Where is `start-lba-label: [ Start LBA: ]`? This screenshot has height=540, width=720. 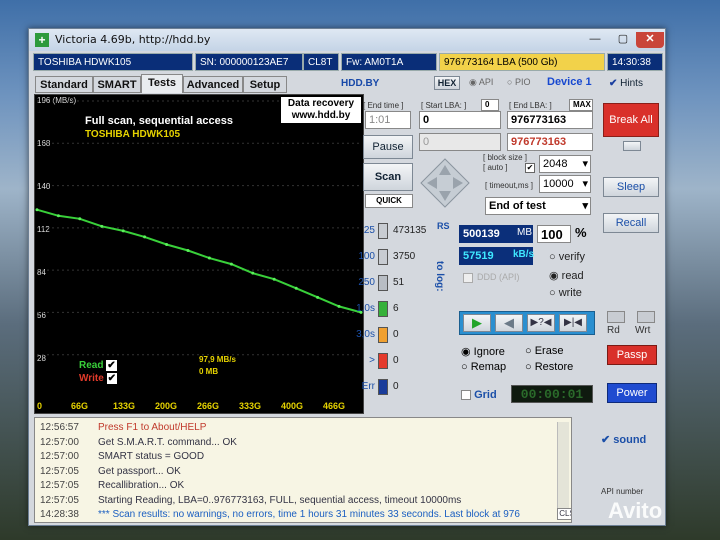
start-lba-label: [ Start LBA: ] is located at coordinates (444, 105).